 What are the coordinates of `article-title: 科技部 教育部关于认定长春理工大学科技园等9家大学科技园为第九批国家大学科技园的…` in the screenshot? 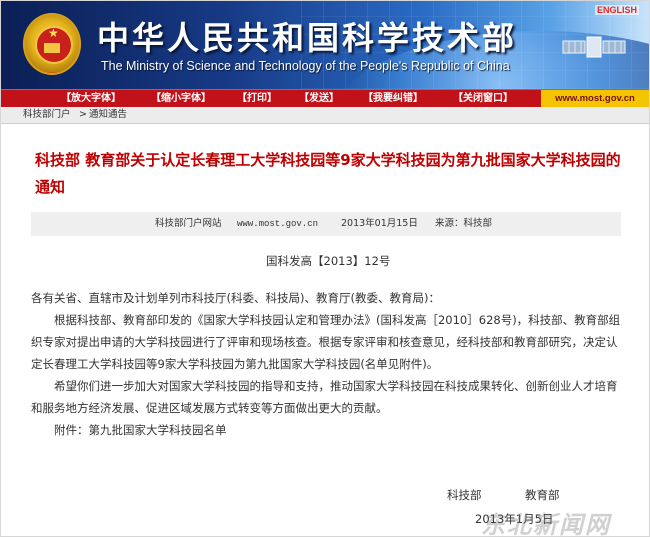 It's located at (328, 173).